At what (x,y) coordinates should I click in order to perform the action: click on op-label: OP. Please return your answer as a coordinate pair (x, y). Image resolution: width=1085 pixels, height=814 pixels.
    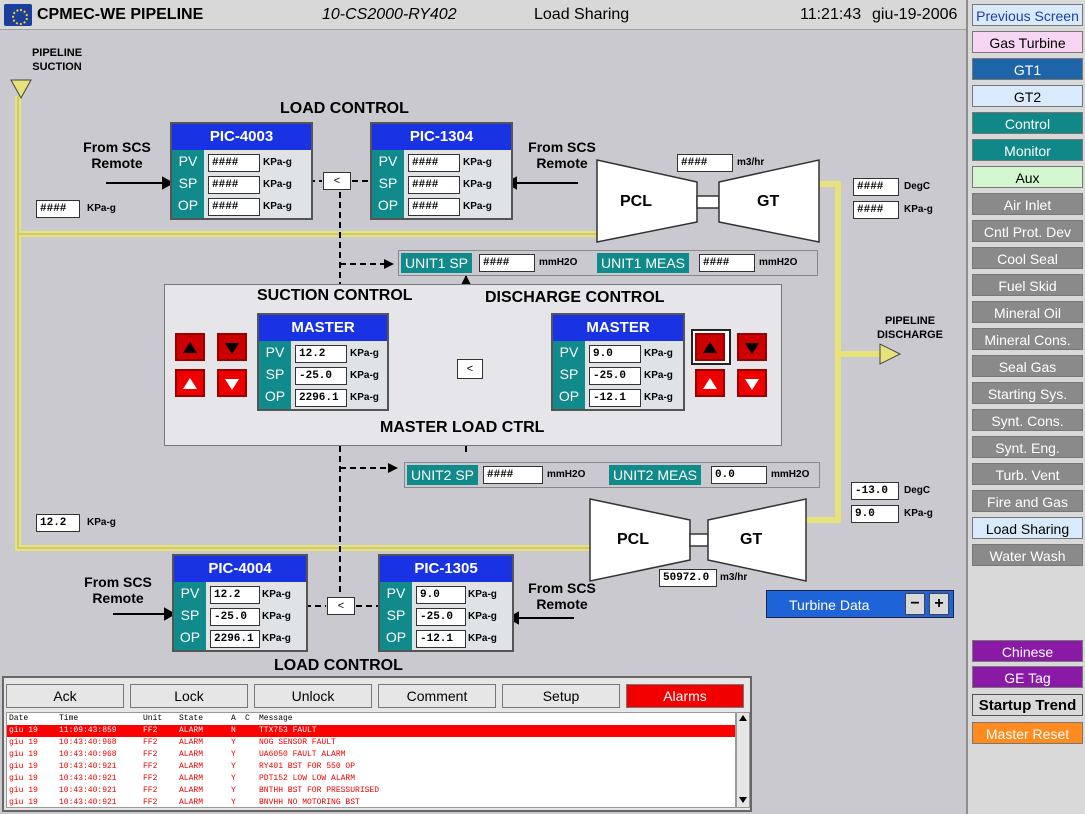
    Looking at the image, I should click on (190, 637).